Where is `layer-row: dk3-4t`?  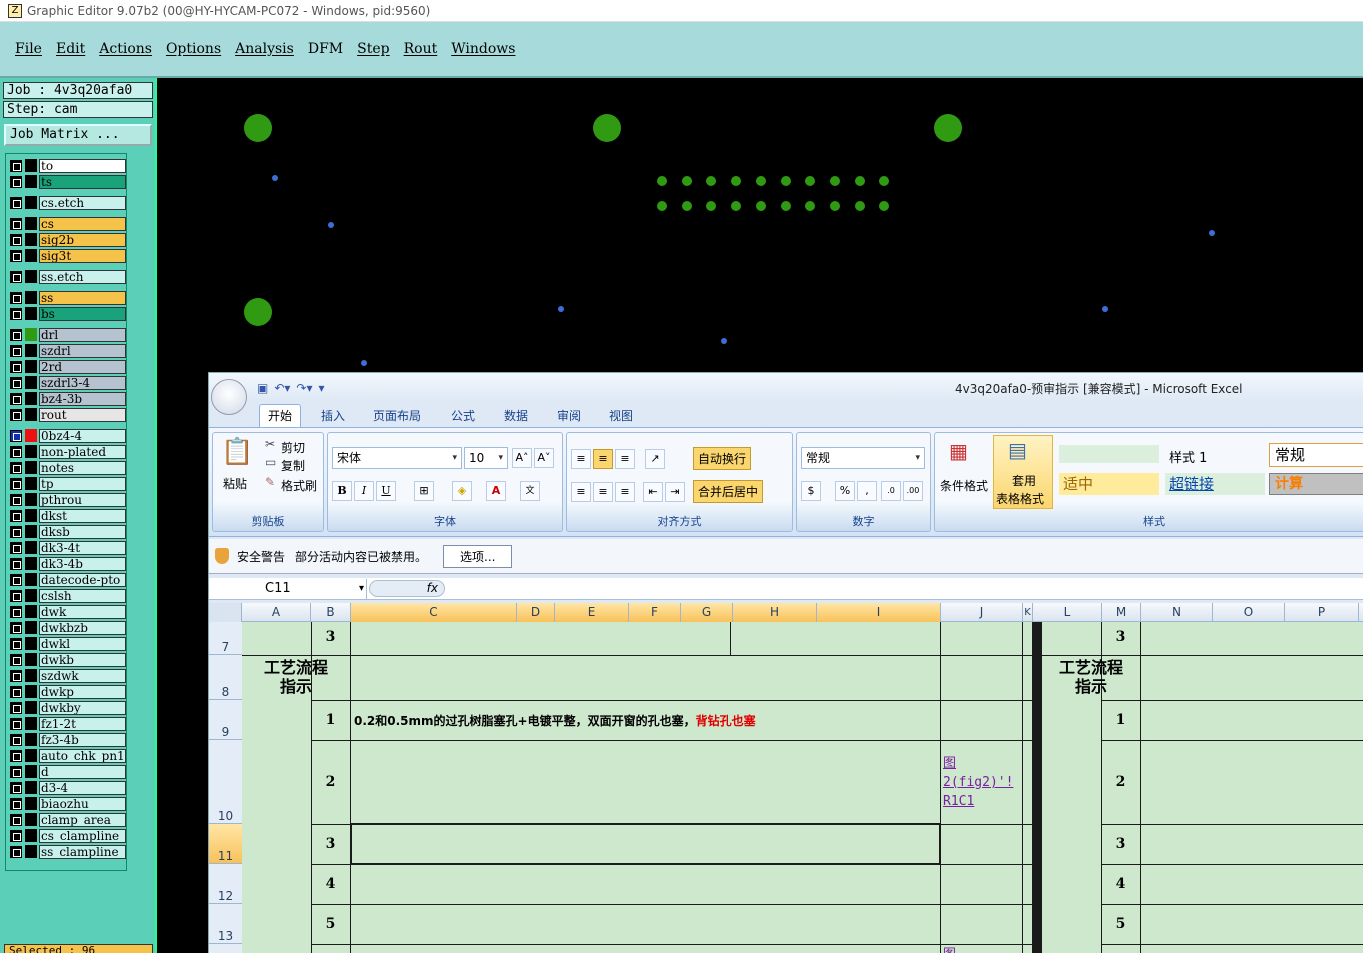 layer-row: dk3-4t is located at coordinates (67, 547).